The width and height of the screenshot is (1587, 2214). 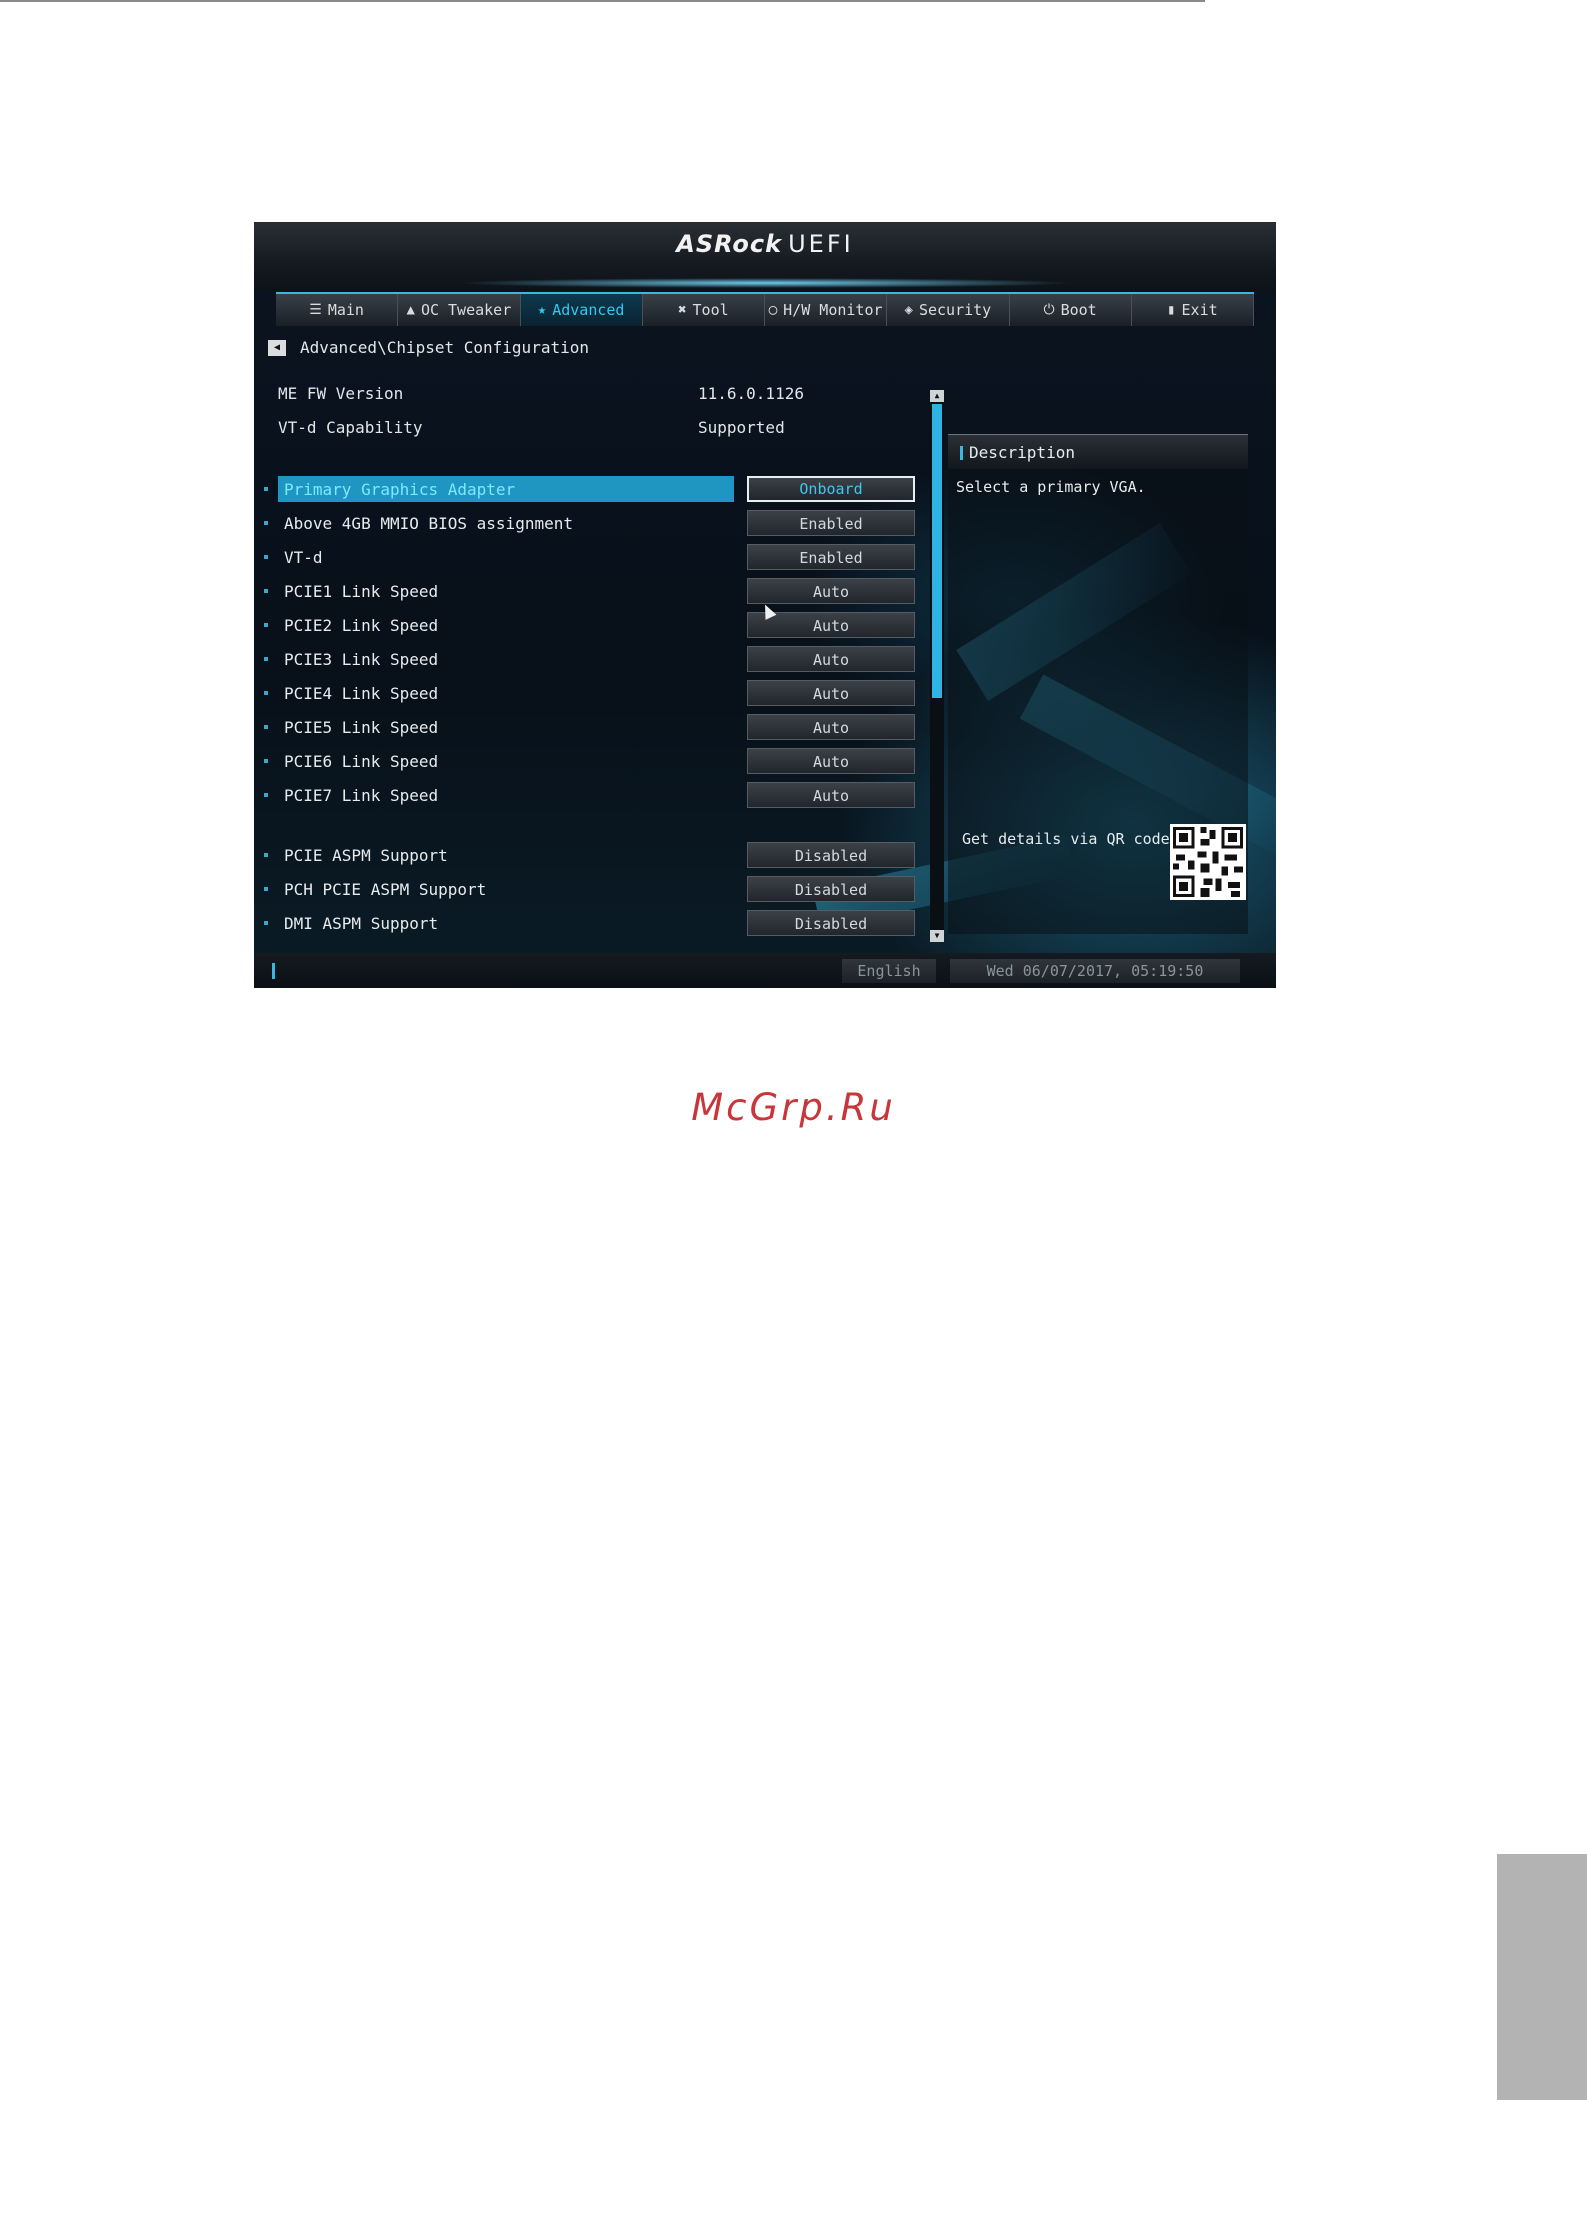 What do you see at coordinates (831, 523) in the screenshot?
I see `value-above-4gb-mmio: Enabled` at bounding box center [831, 523].